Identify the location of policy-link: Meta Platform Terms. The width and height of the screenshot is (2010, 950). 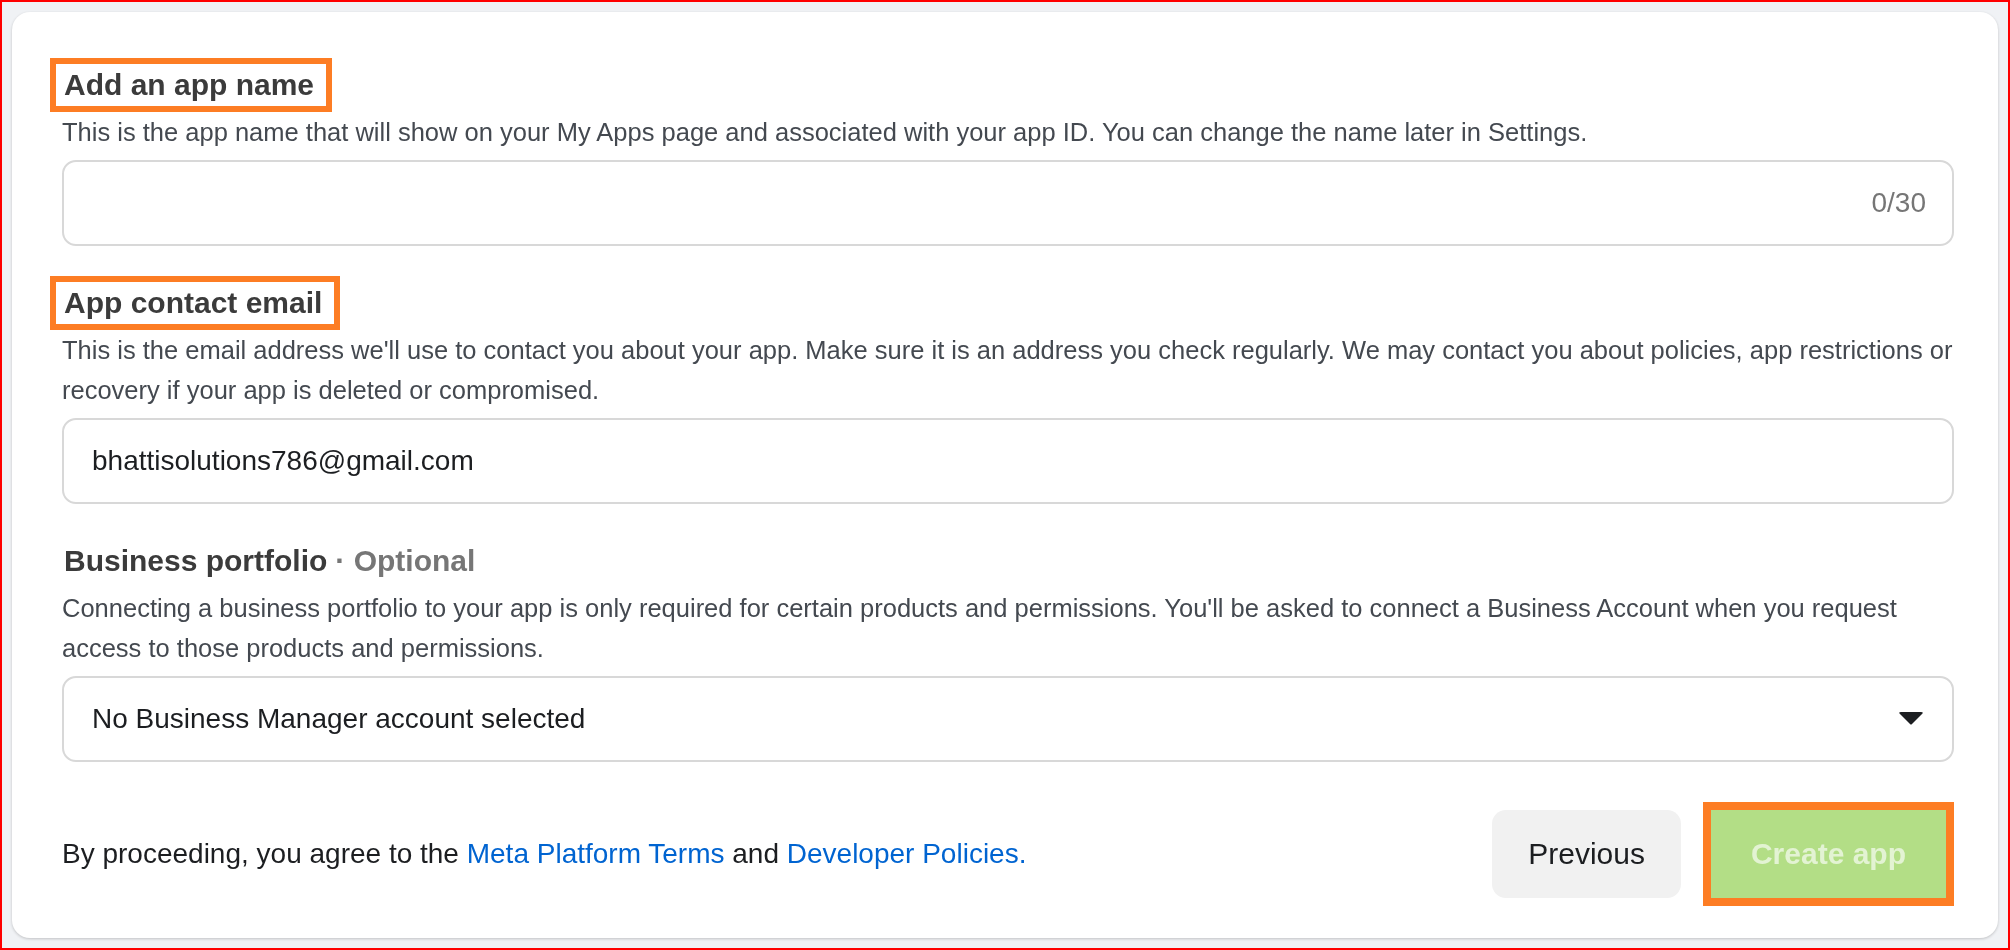
(595, 853).